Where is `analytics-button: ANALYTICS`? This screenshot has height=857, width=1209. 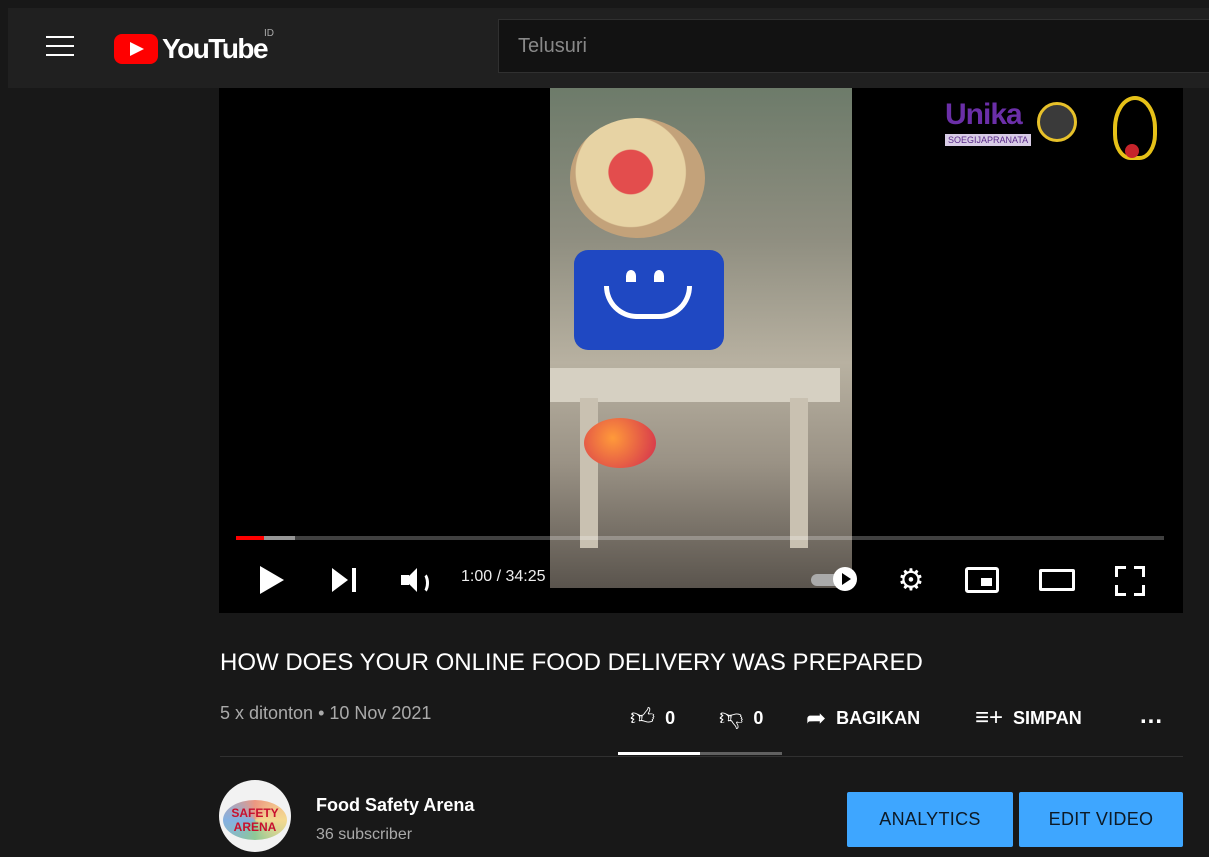
analytics-button: ANALYTICS is located at coordinates (930, 819).